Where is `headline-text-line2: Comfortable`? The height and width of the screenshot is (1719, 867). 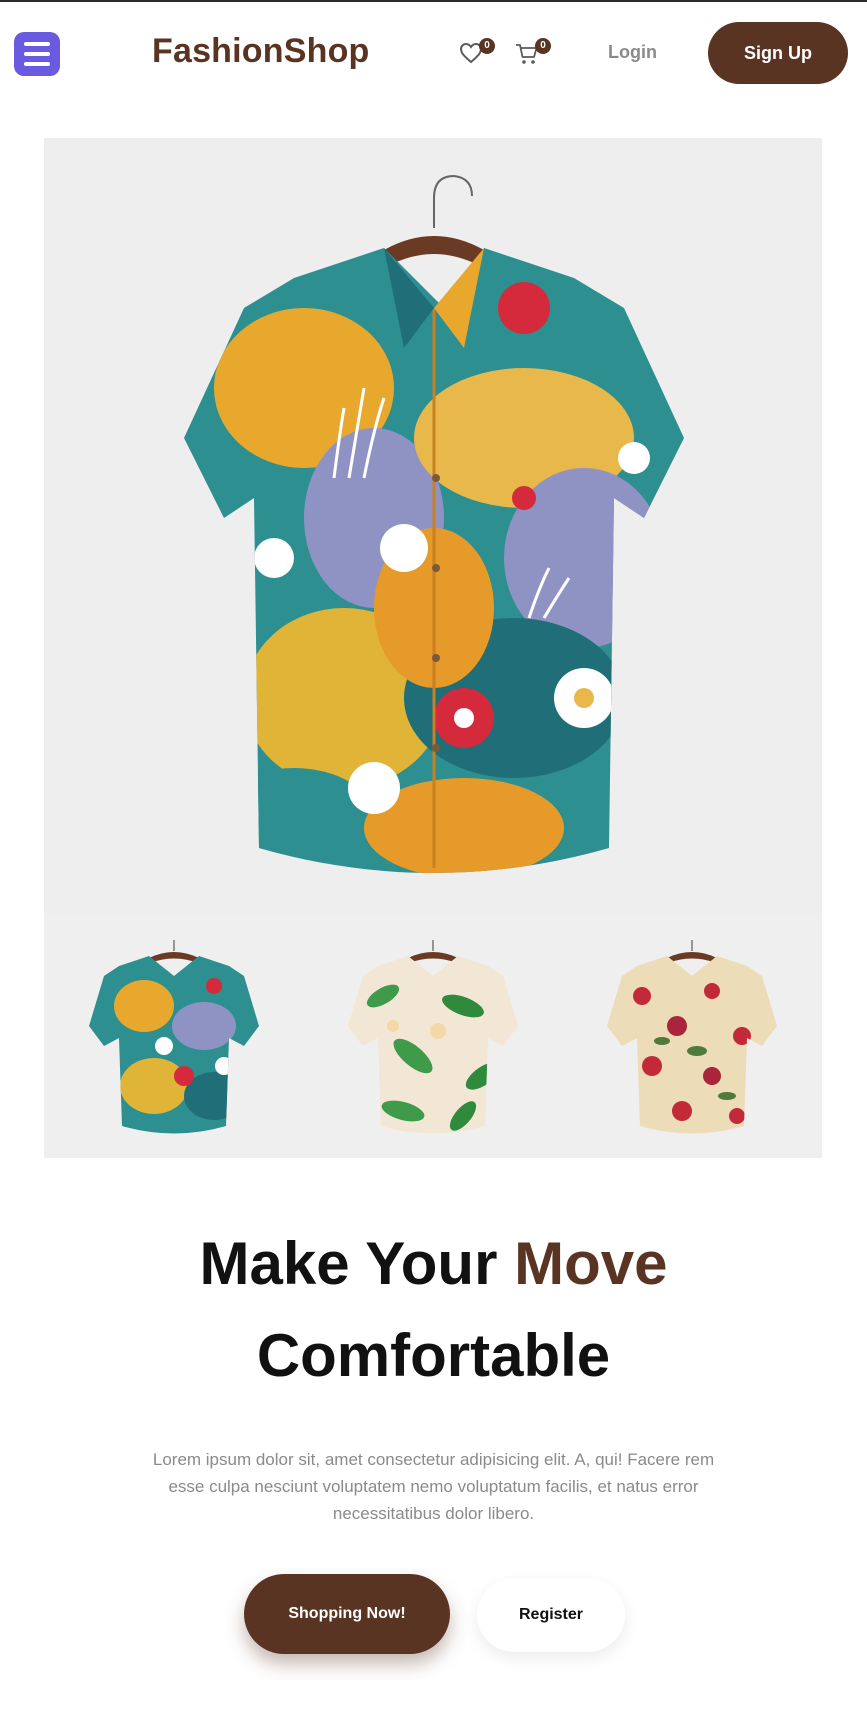
headline-text-line2: Comfortable is located at coordinates (433, 1355).